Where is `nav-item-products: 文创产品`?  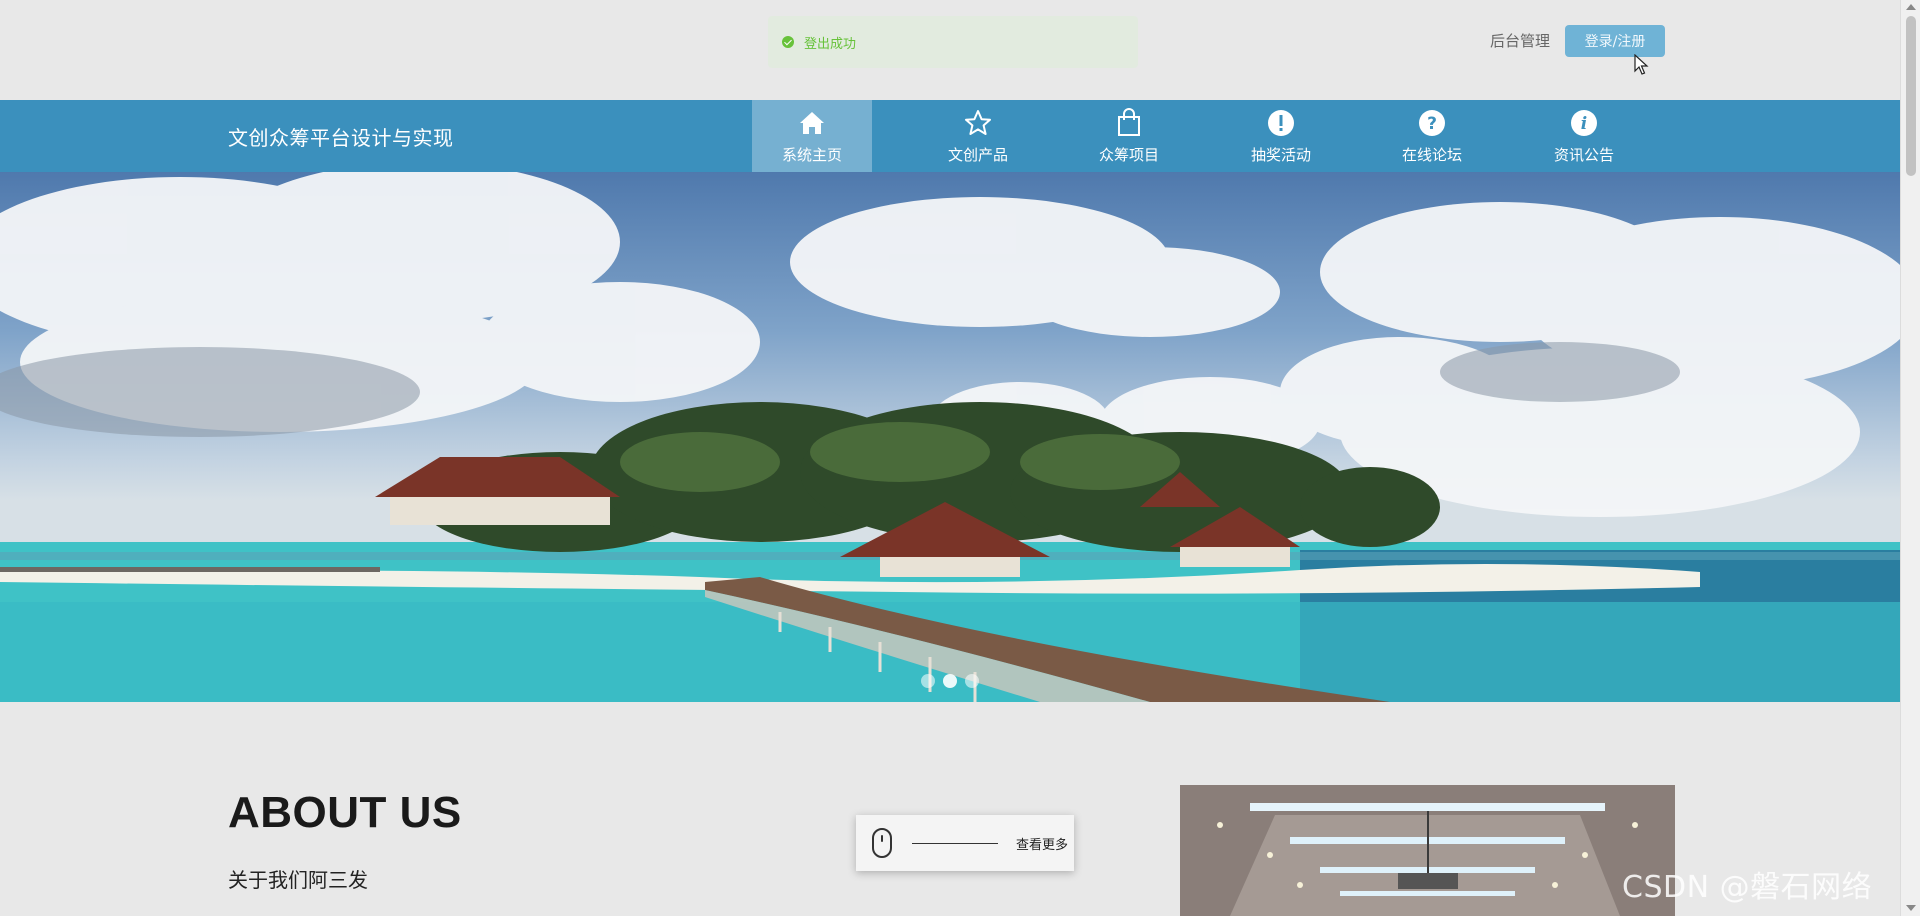 nav-item-products: 文创产品 is located at coordinates (978, 136).